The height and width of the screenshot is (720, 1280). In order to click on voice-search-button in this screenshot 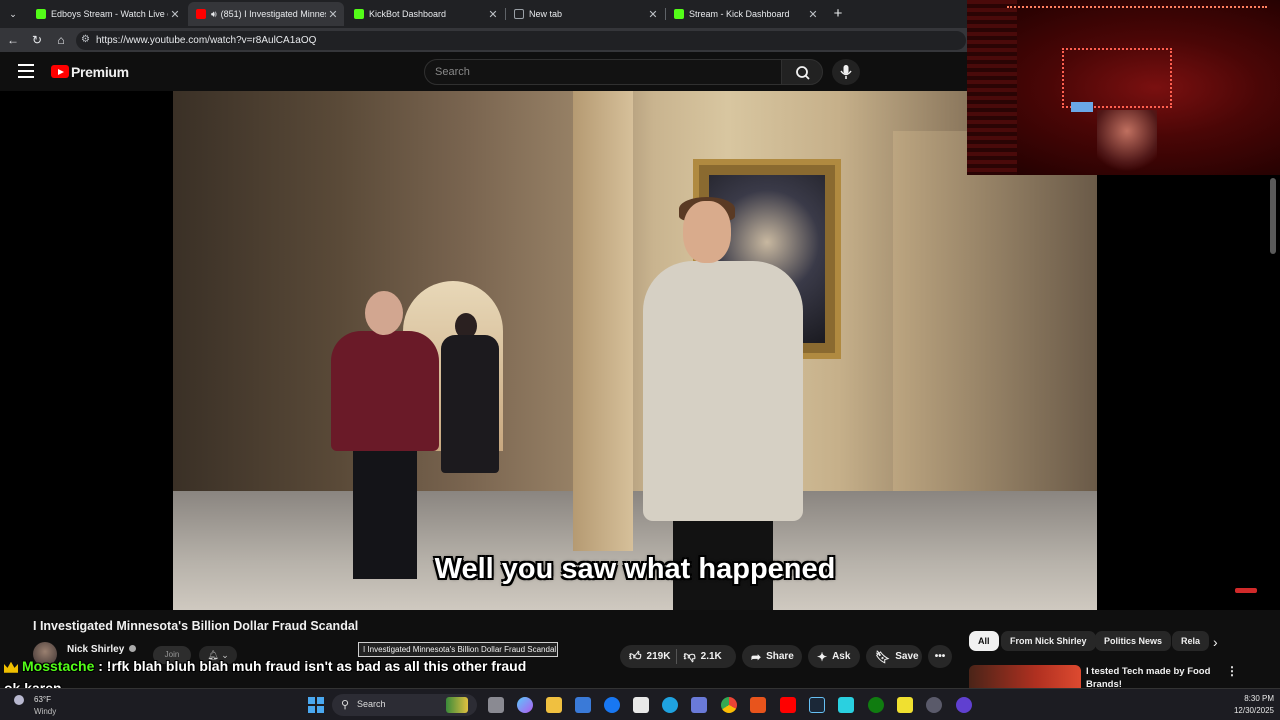, I will do `click(846, 72)`.